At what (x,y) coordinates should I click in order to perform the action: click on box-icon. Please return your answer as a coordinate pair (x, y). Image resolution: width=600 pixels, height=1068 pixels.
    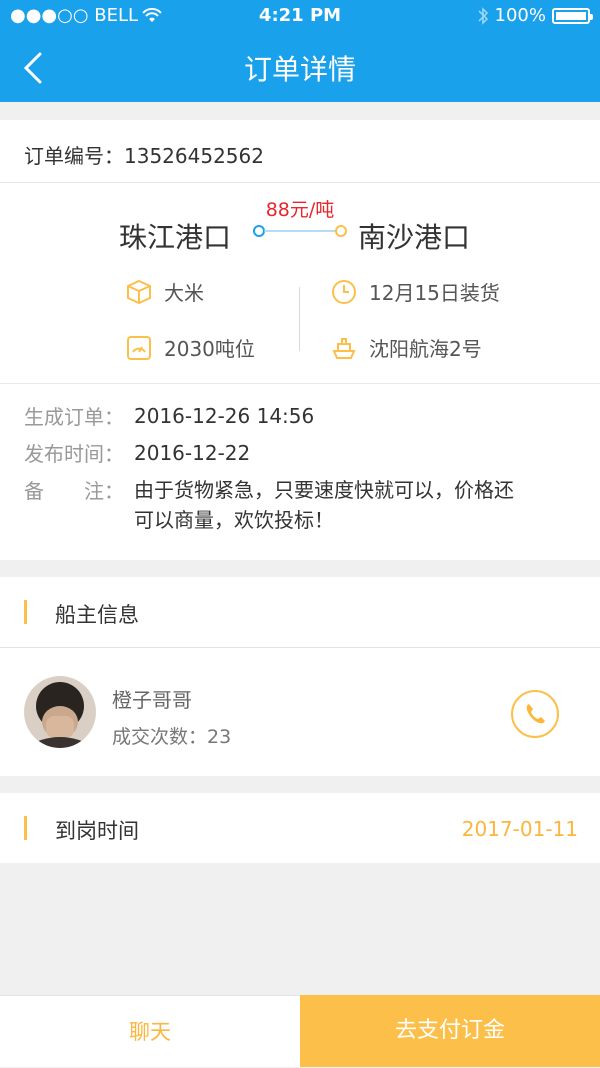
    Looking at the image, I should click on (139, 291).